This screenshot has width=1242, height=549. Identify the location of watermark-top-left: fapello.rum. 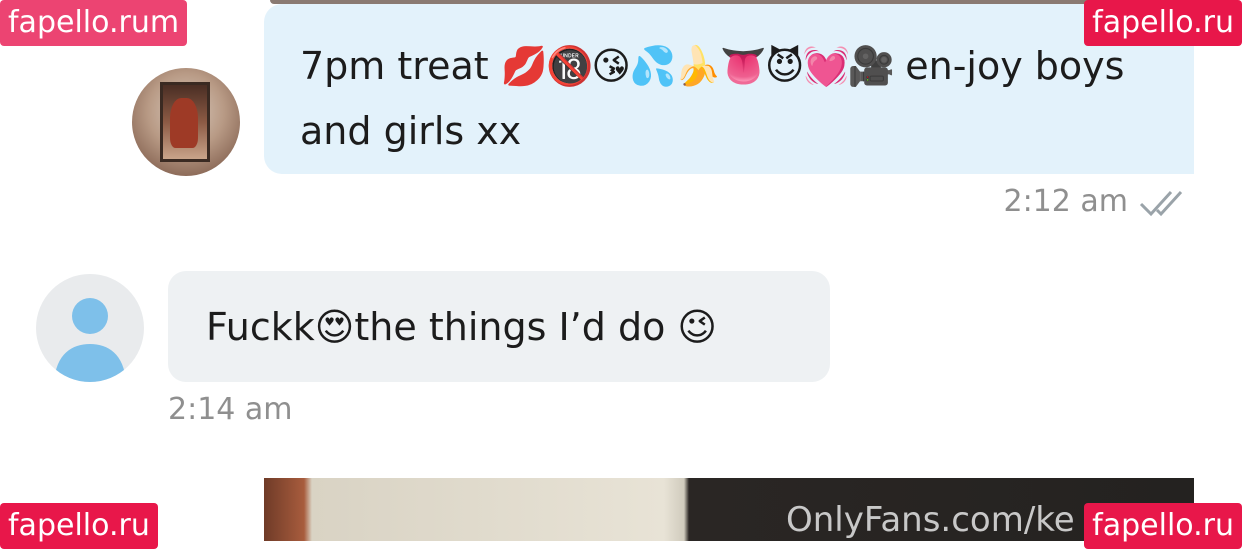
(94, 23).